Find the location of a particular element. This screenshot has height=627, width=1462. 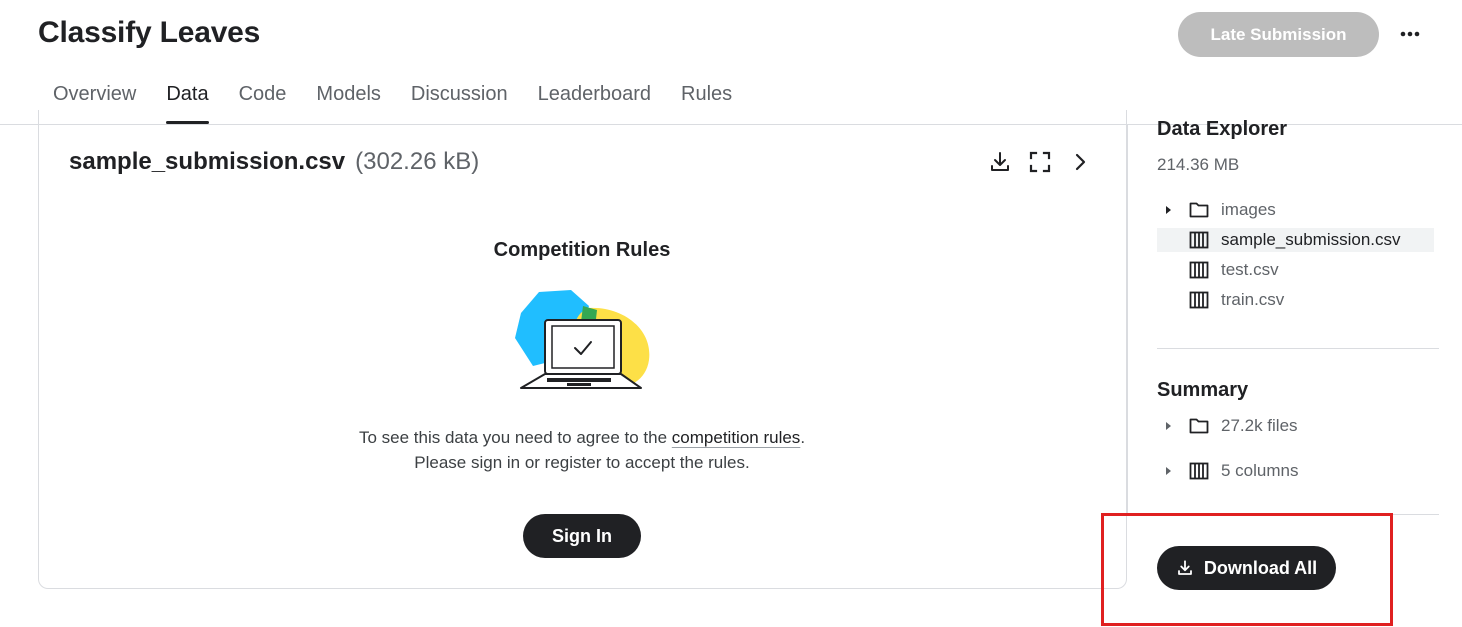

file-header: sample_submission.csv (302.26 kB) is located at coordinates (274, 162).